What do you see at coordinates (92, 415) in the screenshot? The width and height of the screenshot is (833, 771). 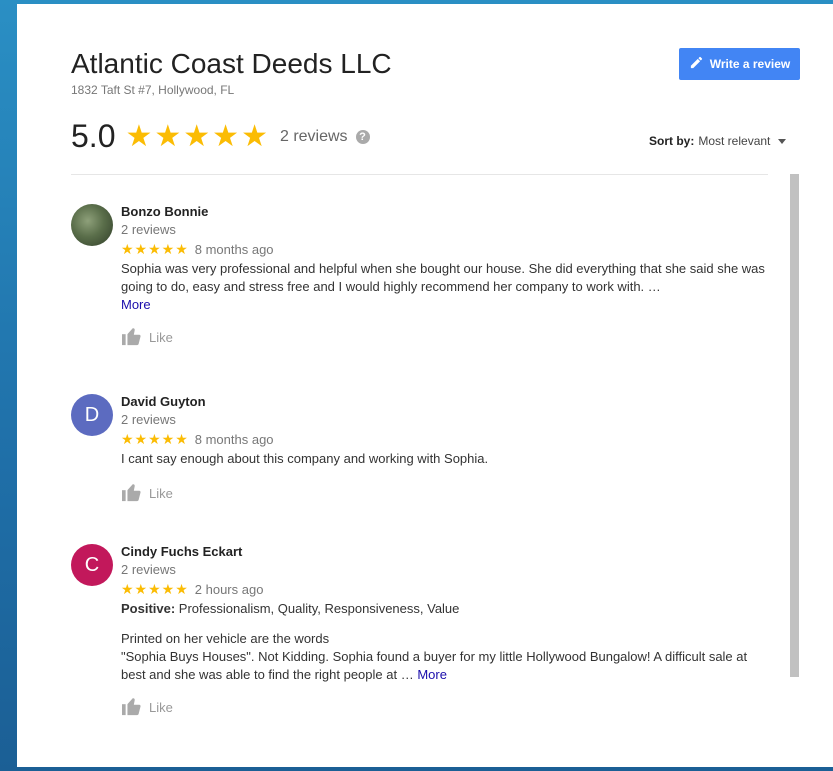 I see `avatar: D` at bounding box center [92, 415].